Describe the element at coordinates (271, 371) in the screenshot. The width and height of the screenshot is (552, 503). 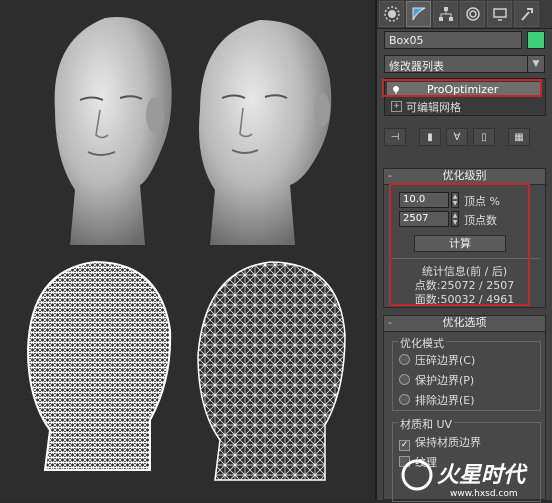
I see `wireframe-head-low` at that location.